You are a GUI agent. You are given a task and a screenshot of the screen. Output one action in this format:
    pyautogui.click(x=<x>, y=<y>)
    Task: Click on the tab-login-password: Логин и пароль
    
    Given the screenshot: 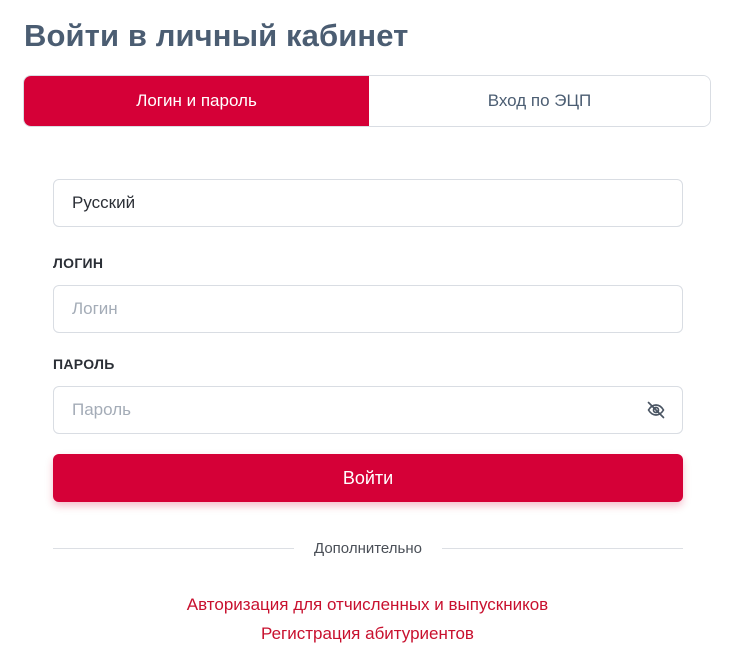 What is the action you would take?
    pyautogui.click(x=196, y=101)
    